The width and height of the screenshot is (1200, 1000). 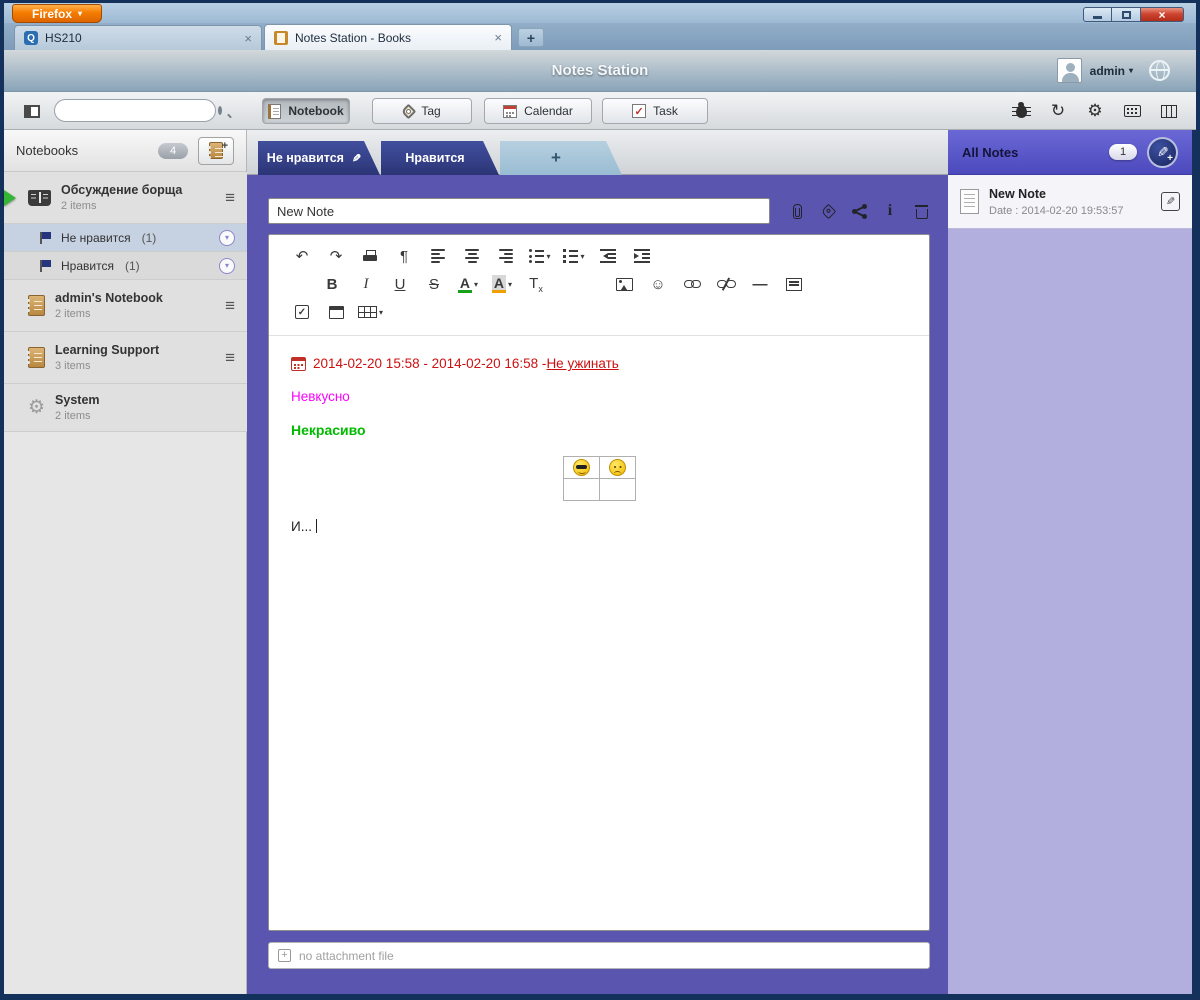 I want to click on insert-task-button: ✓, so click(x=302, y=312).